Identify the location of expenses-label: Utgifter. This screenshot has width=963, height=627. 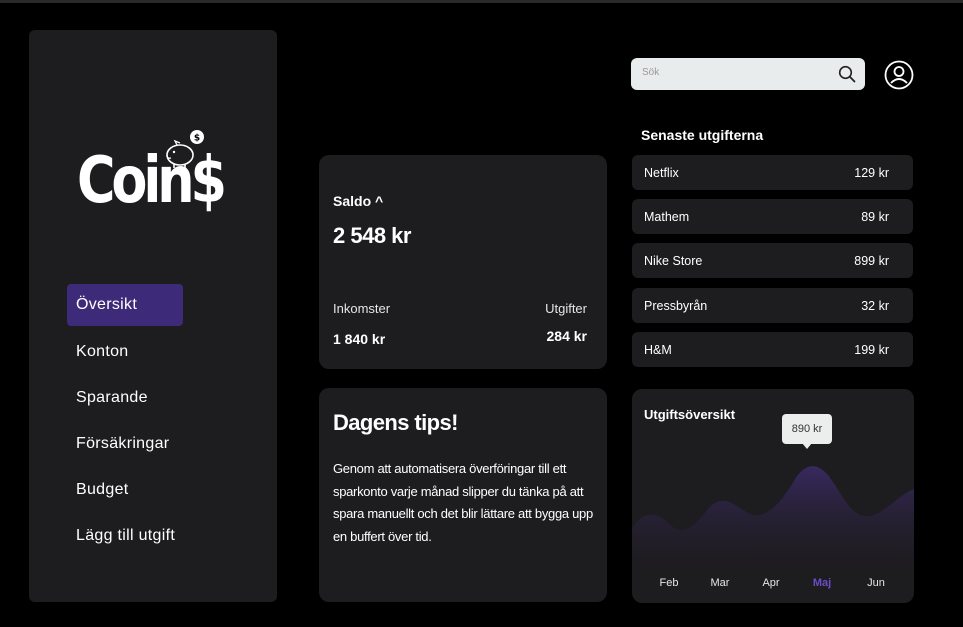
(566, 308).